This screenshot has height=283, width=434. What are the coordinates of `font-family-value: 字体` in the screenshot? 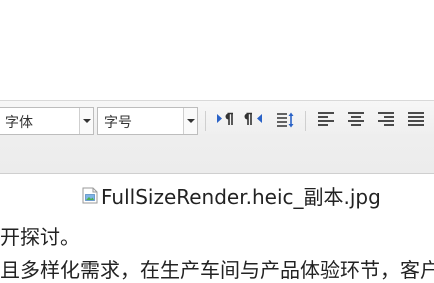 It's located at (19, 123).